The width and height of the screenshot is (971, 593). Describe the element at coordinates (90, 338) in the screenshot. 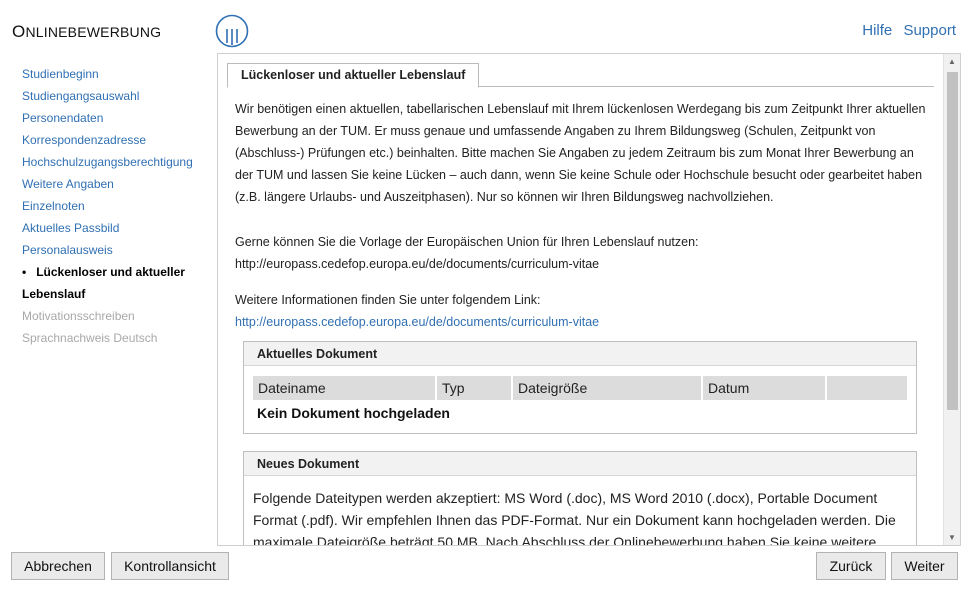

I see `sidebar-item-sprachnachweis: Sprachnachweis Deutsch` at that location.